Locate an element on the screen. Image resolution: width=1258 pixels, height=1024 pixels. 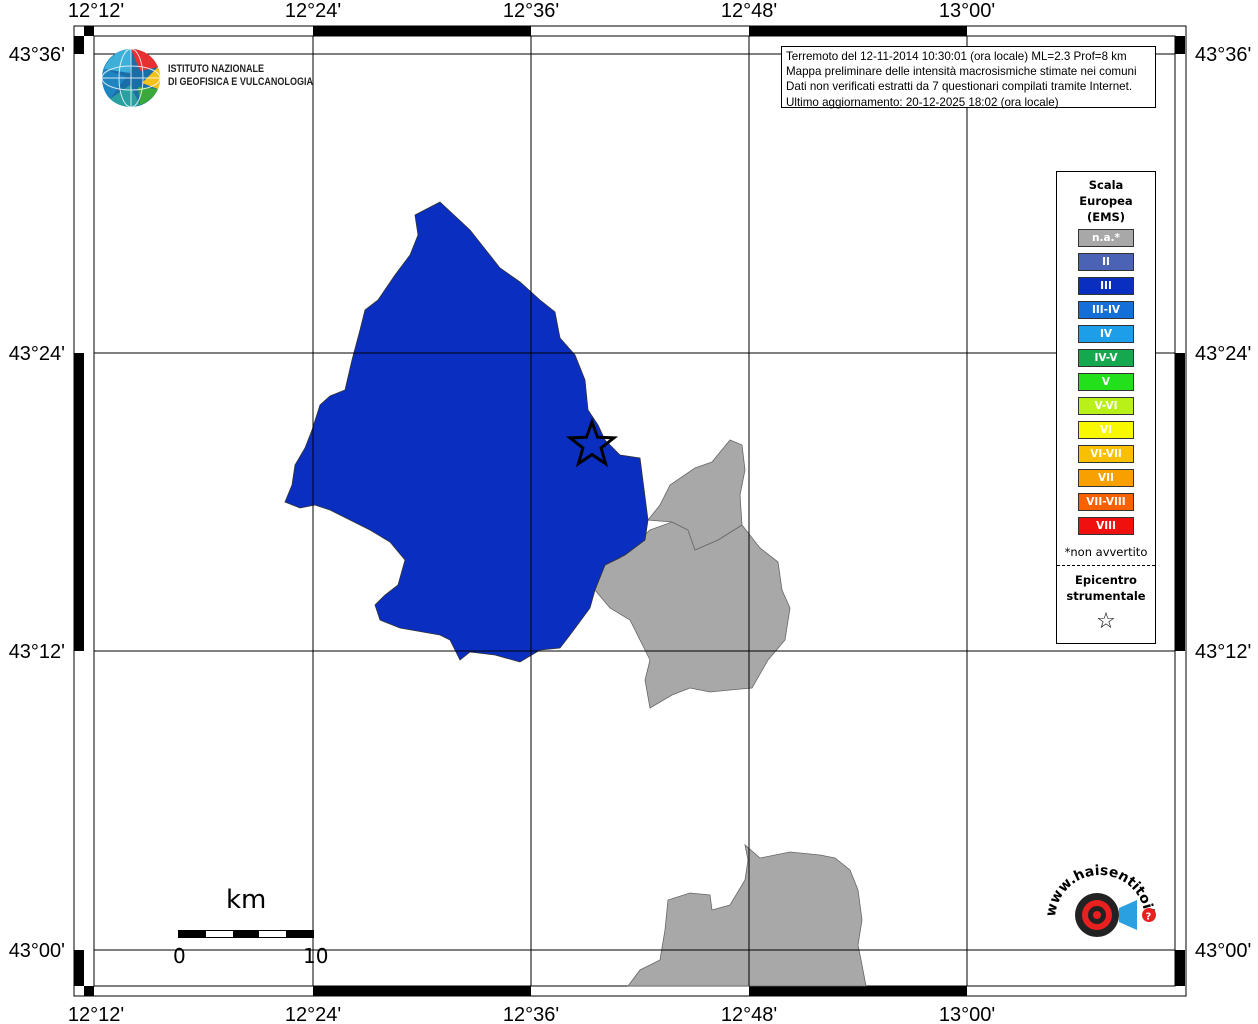
longitude-label-top: 13°00' is located at coordinates (967, 11).